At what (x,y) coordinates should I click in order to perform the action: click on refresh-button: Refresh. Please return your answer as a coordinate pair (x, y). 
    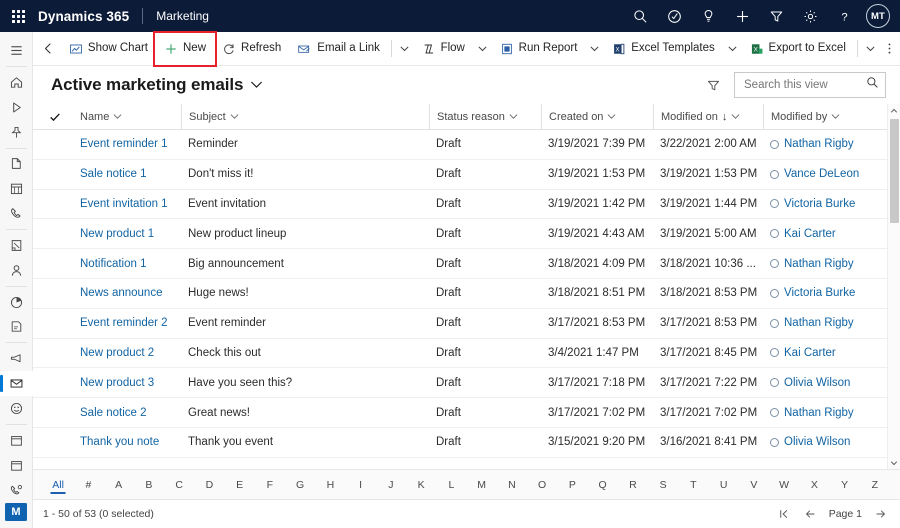
    Looking at the image, I should click on (251, 49).